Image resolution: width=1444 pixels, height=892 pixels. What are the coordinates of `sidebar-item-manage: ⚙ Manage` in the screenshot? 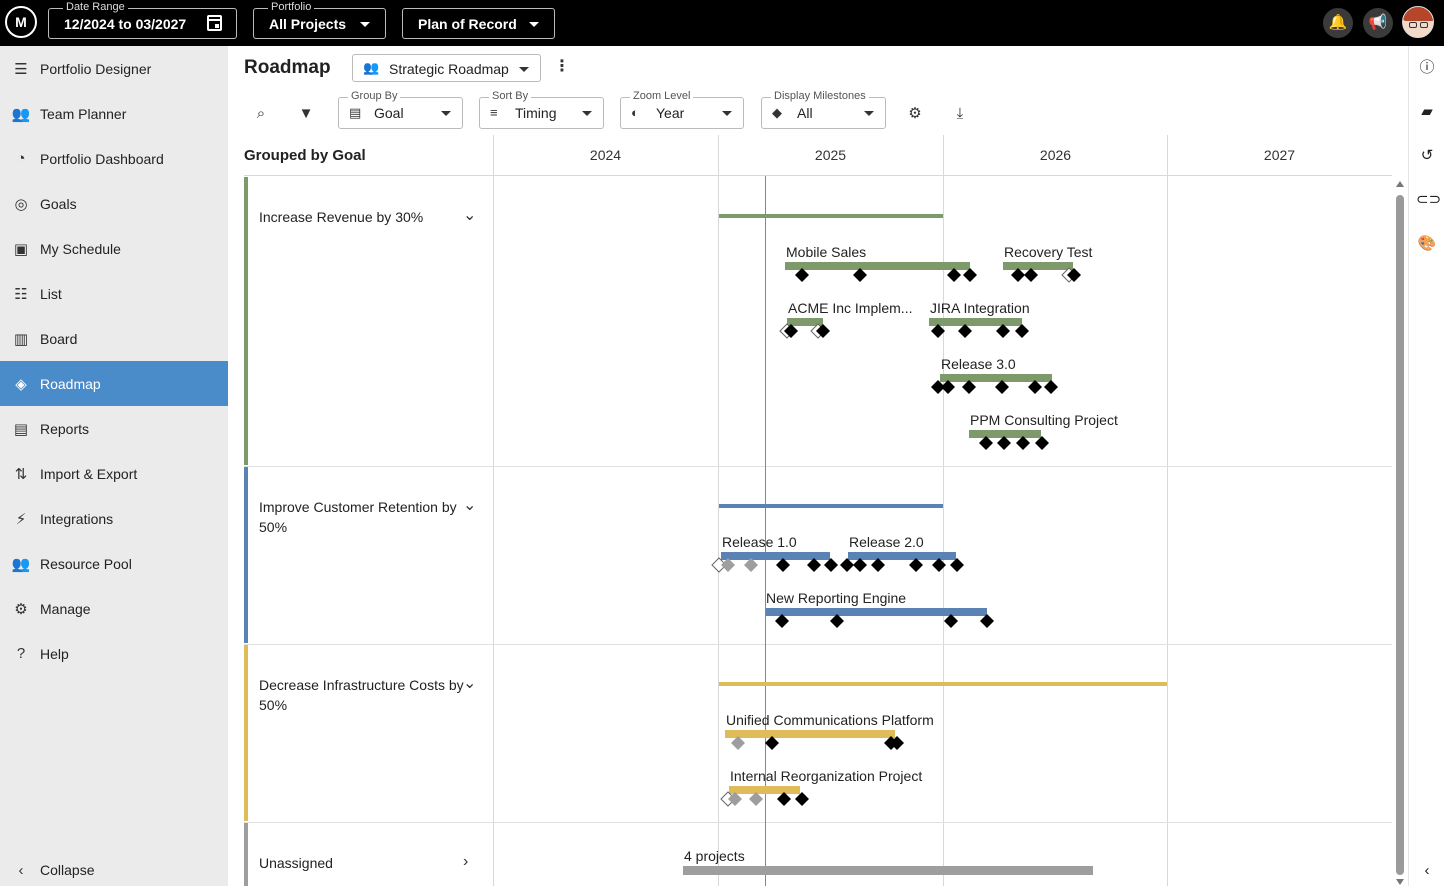 It's located at (114, 608).